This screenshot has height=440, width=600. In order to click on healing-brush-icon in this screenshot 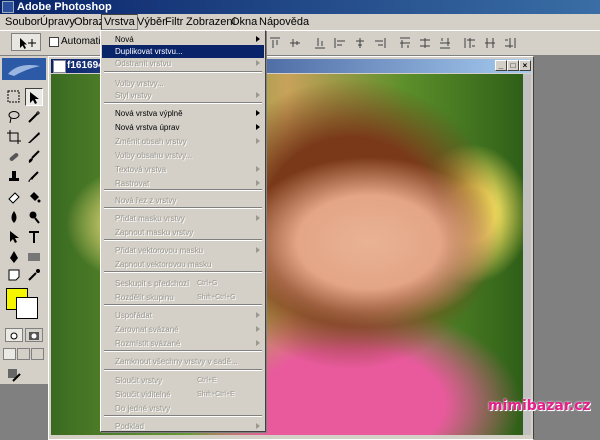, I will do `click(14, 157)`.